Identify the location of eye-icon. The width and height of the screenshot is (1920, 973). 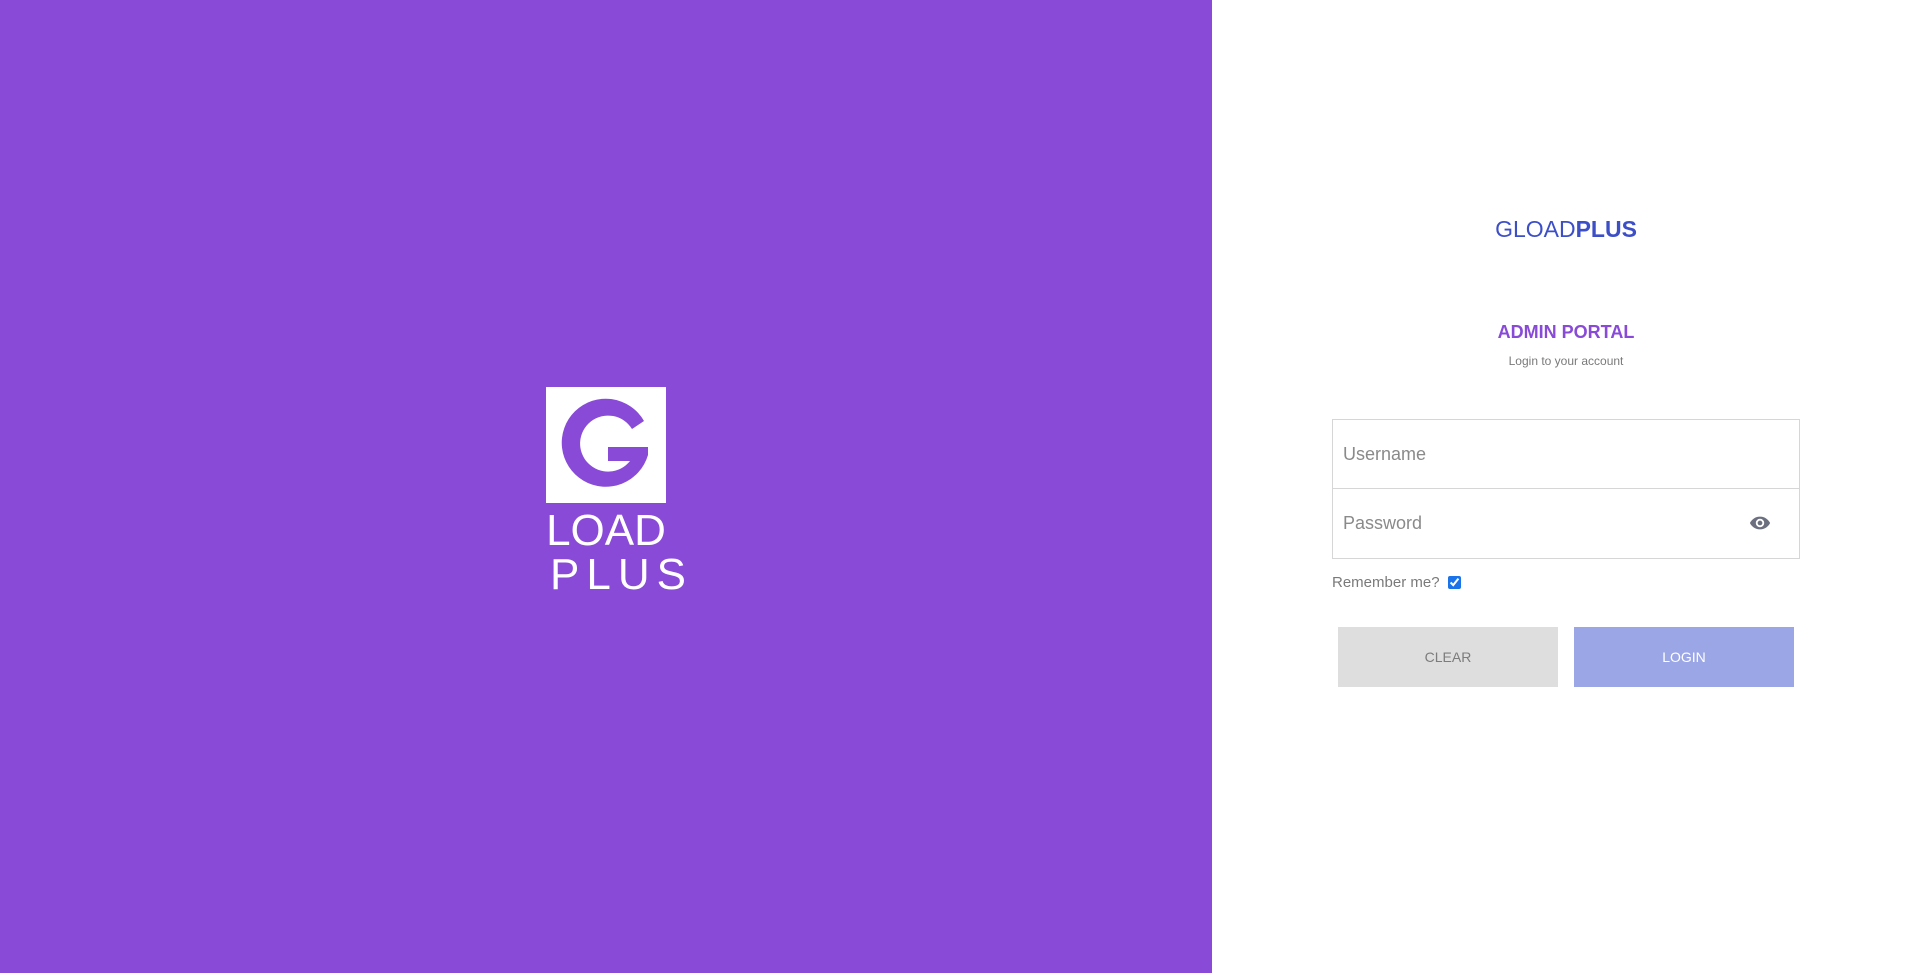
(1760, 523).